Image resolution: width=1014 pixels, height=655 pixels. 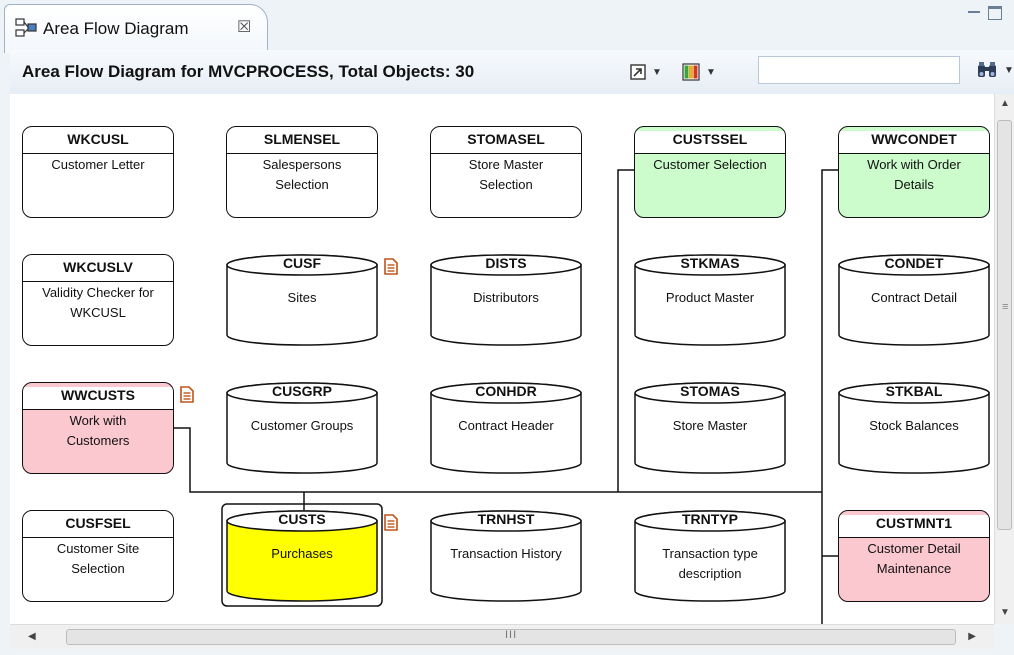 I want to click on node-description-line: Contract Detail, so click(x=914, y=297).